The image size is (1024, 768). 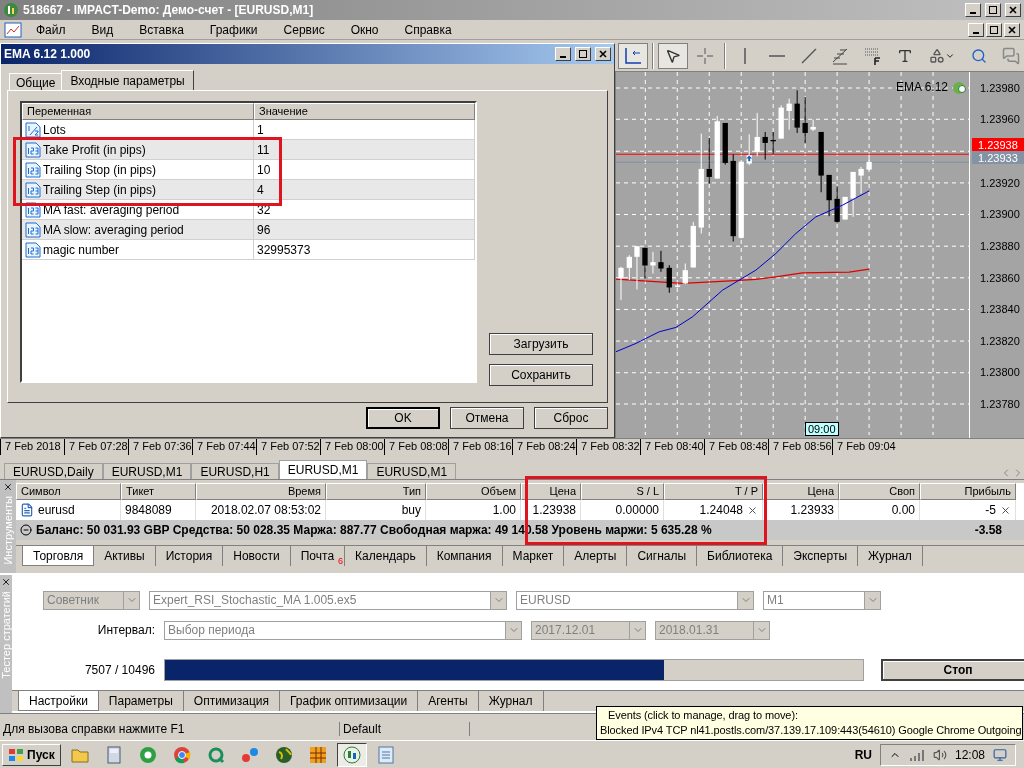 What do you see at coordinates (635, 600) in the screenshot?
I see `select-field: EURUSD` at bounding box center [635, 600].